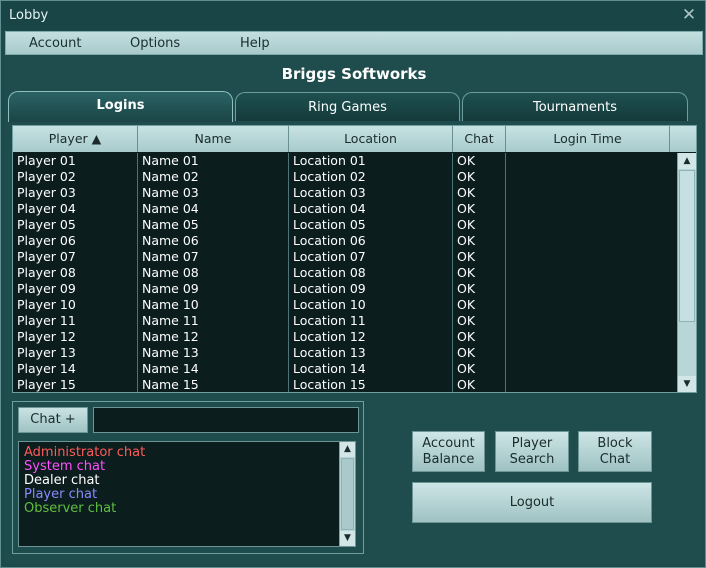 The height and width of the screenshot is (568, 706). What do you see at coordinates (55, 43) in the screenshot?
I see `menu-account: Account` at bounding box center [55, 43].